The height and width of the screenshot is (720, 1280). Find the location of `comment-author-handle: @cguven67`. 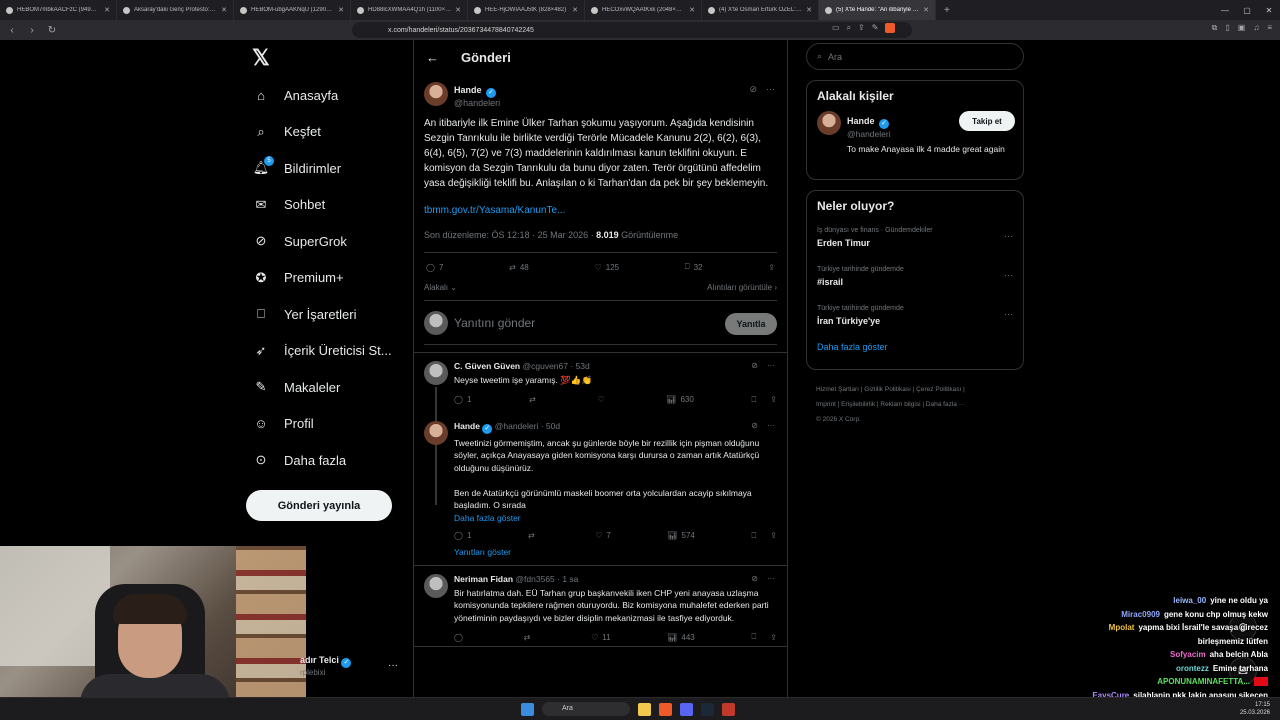

comment-author-handle: @cguven67 is located at coordinates (546, 366).